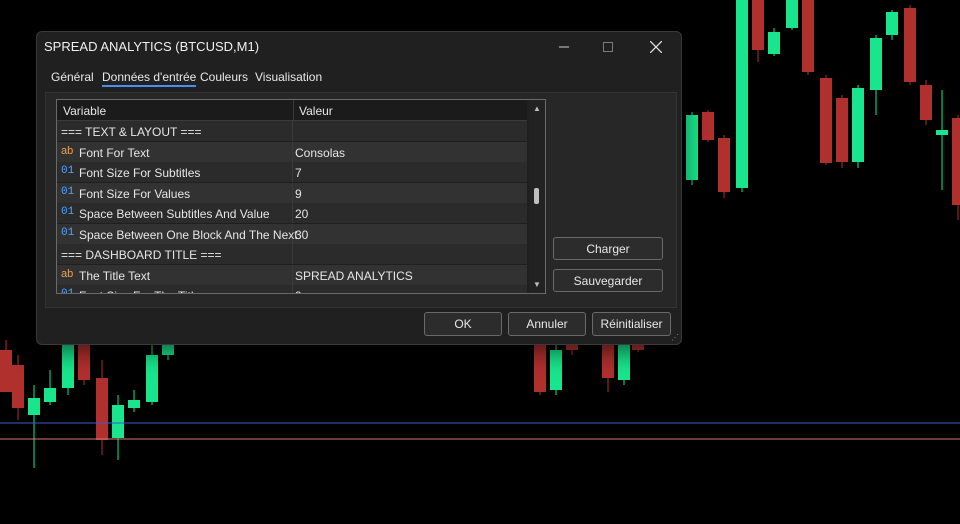 Image resolution: width=960 pixels, height=524 pixels. What do you see at coordinates (359, 47) in the screenshot?
I see `title-bar: SPREAD ANALYTICS (BTCUSD,M1)` at bounding box center [359, 47].